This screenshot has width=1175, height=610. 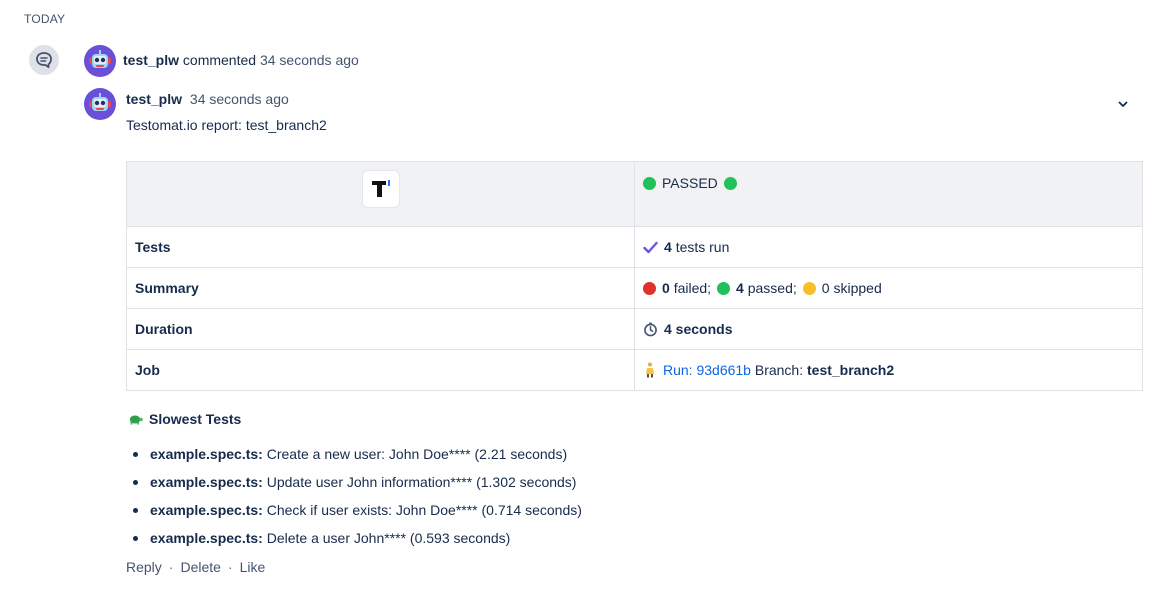 What do you see at coordinates (650, 247) in the screenshot?
I see `check-icon` at bounding box center [650, 247].